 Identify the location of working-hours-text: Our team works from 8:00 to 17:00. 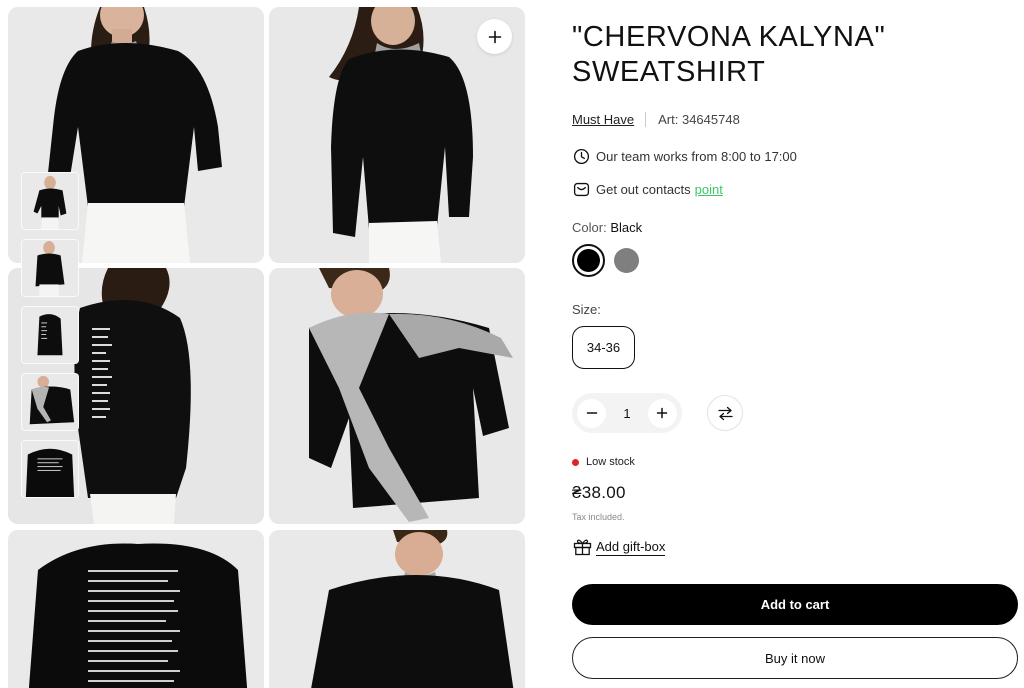
(696, 156).